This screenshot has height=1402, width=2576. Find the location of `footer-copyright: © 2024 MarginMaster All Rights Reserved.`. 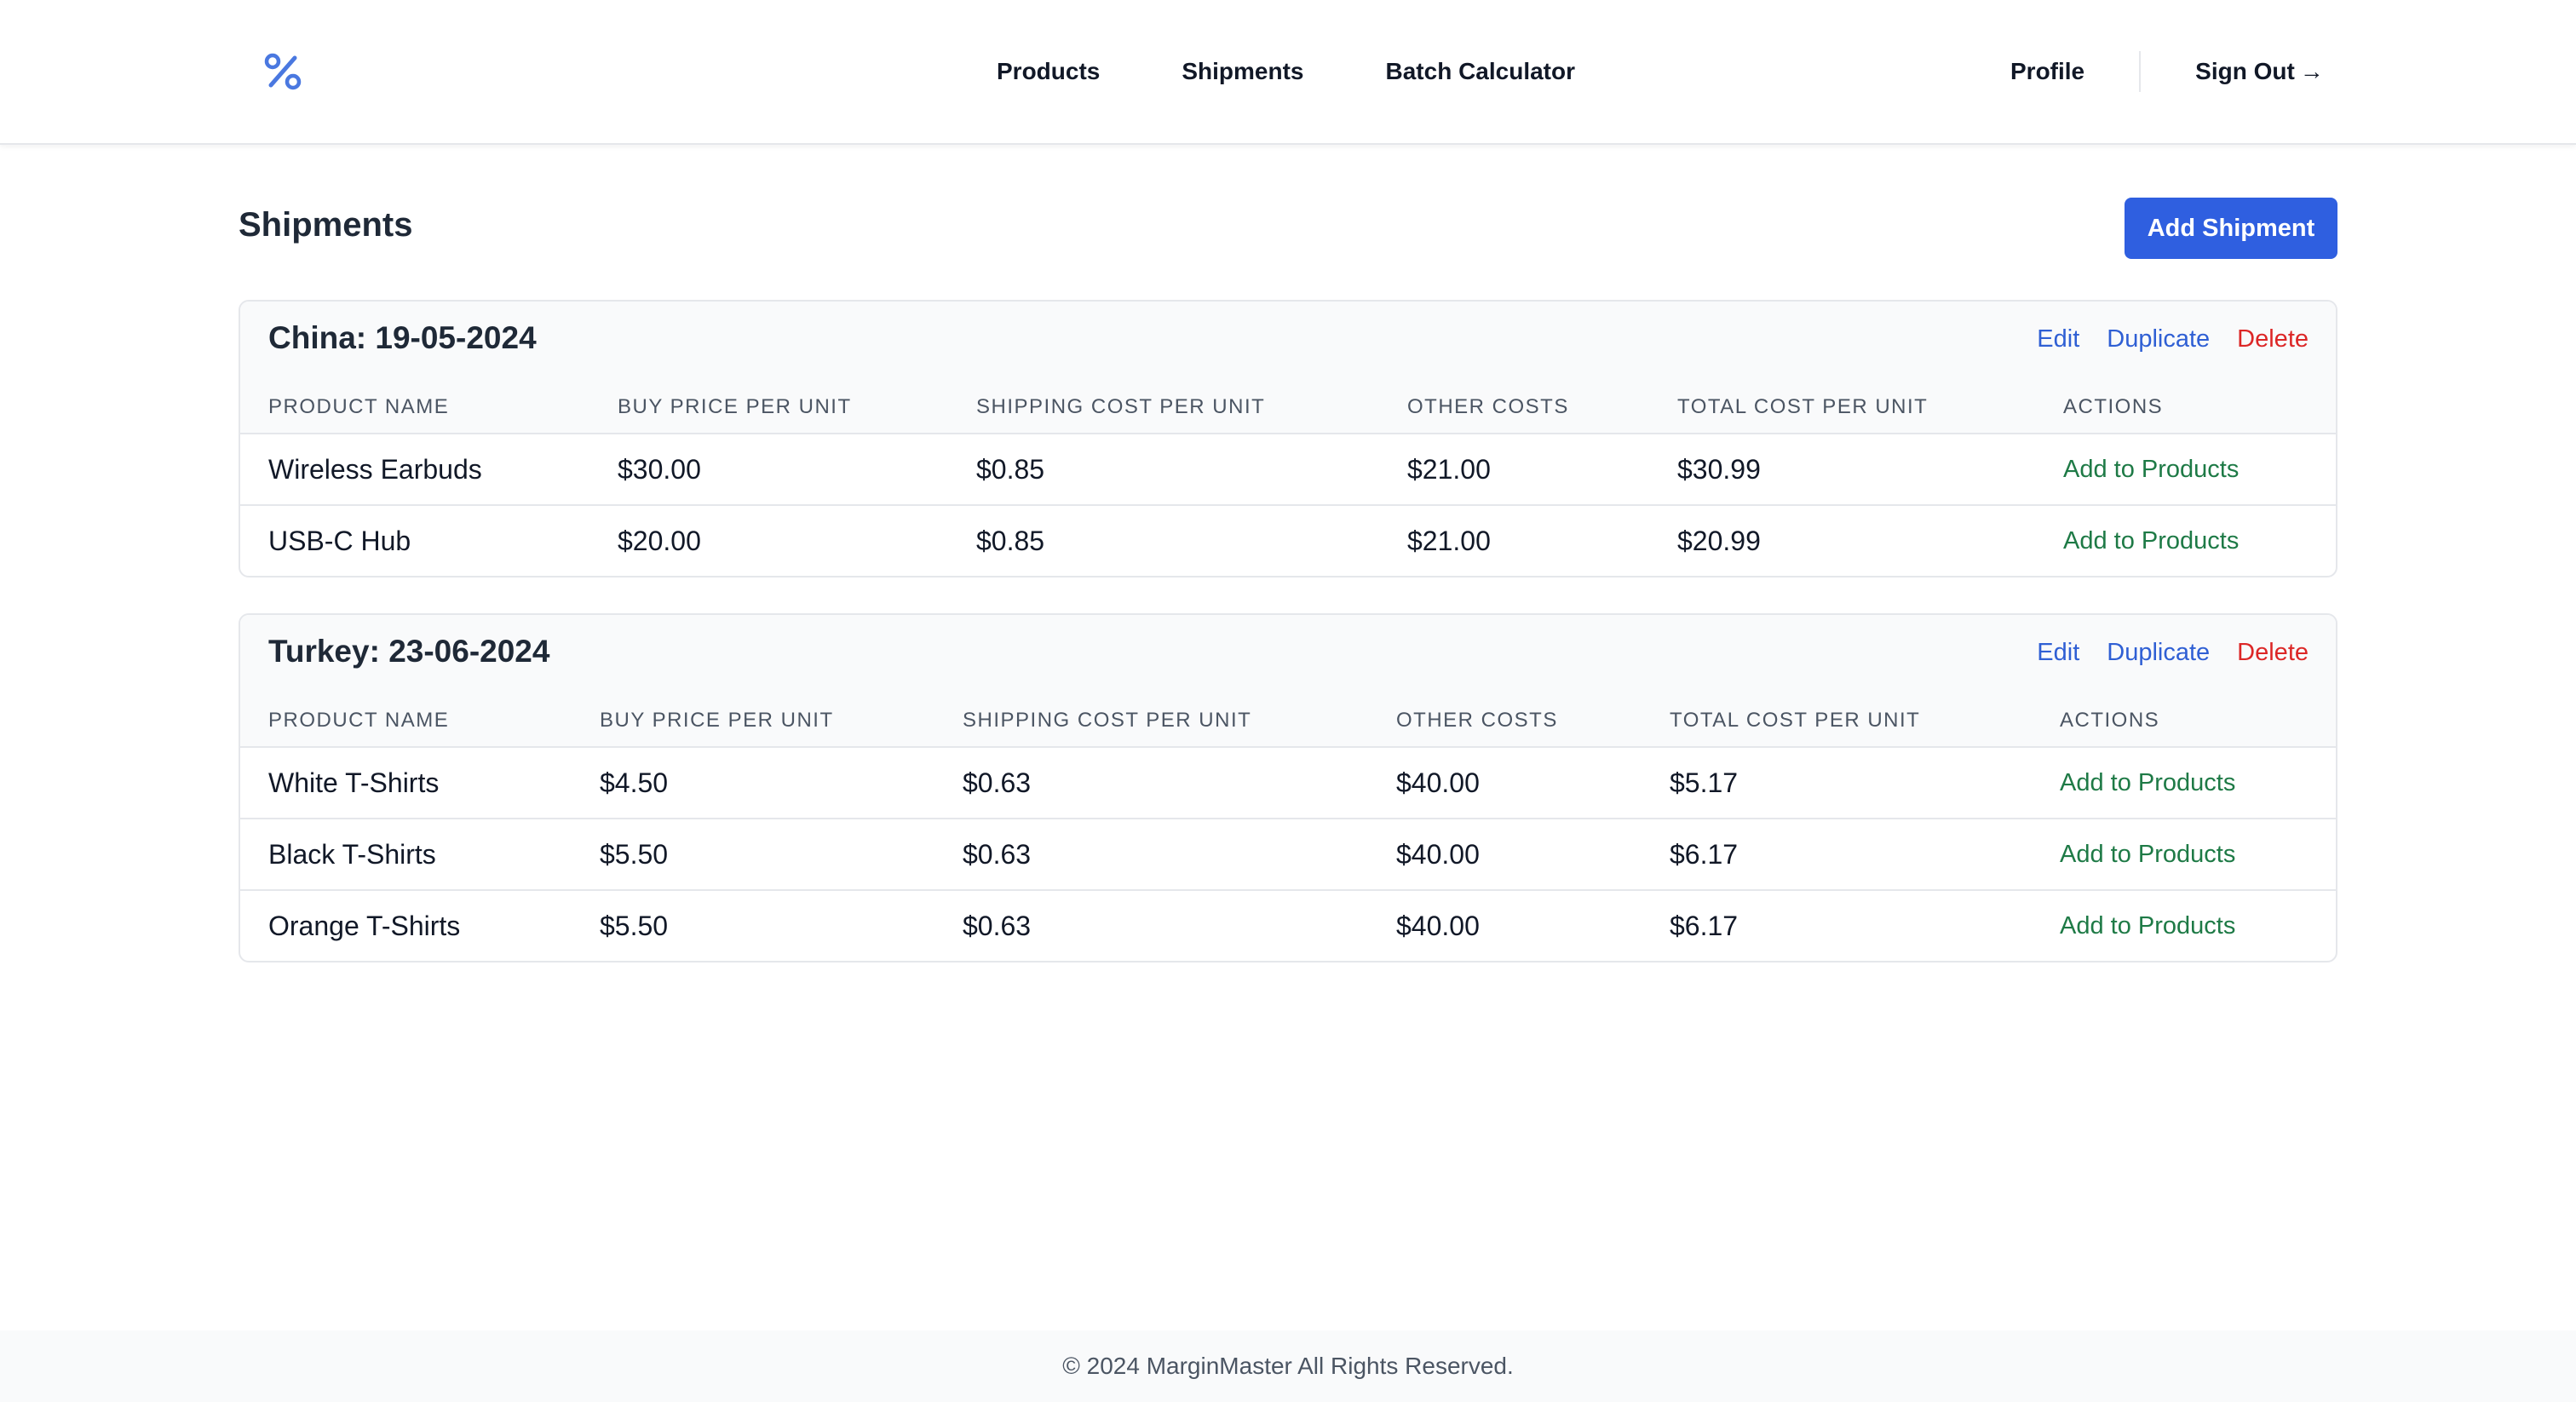

footer-copyright: © 2024 MarginMaster All Rights Reserved. is located at coordinates (1288, 1366).